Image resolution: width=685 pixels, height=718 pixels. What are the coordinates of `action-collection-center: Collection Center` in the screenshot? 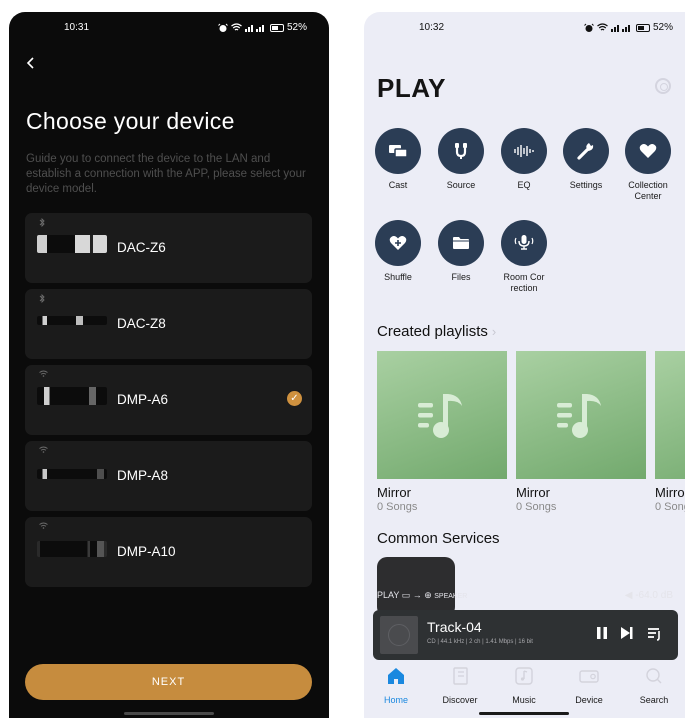 It's located at (648, 165).